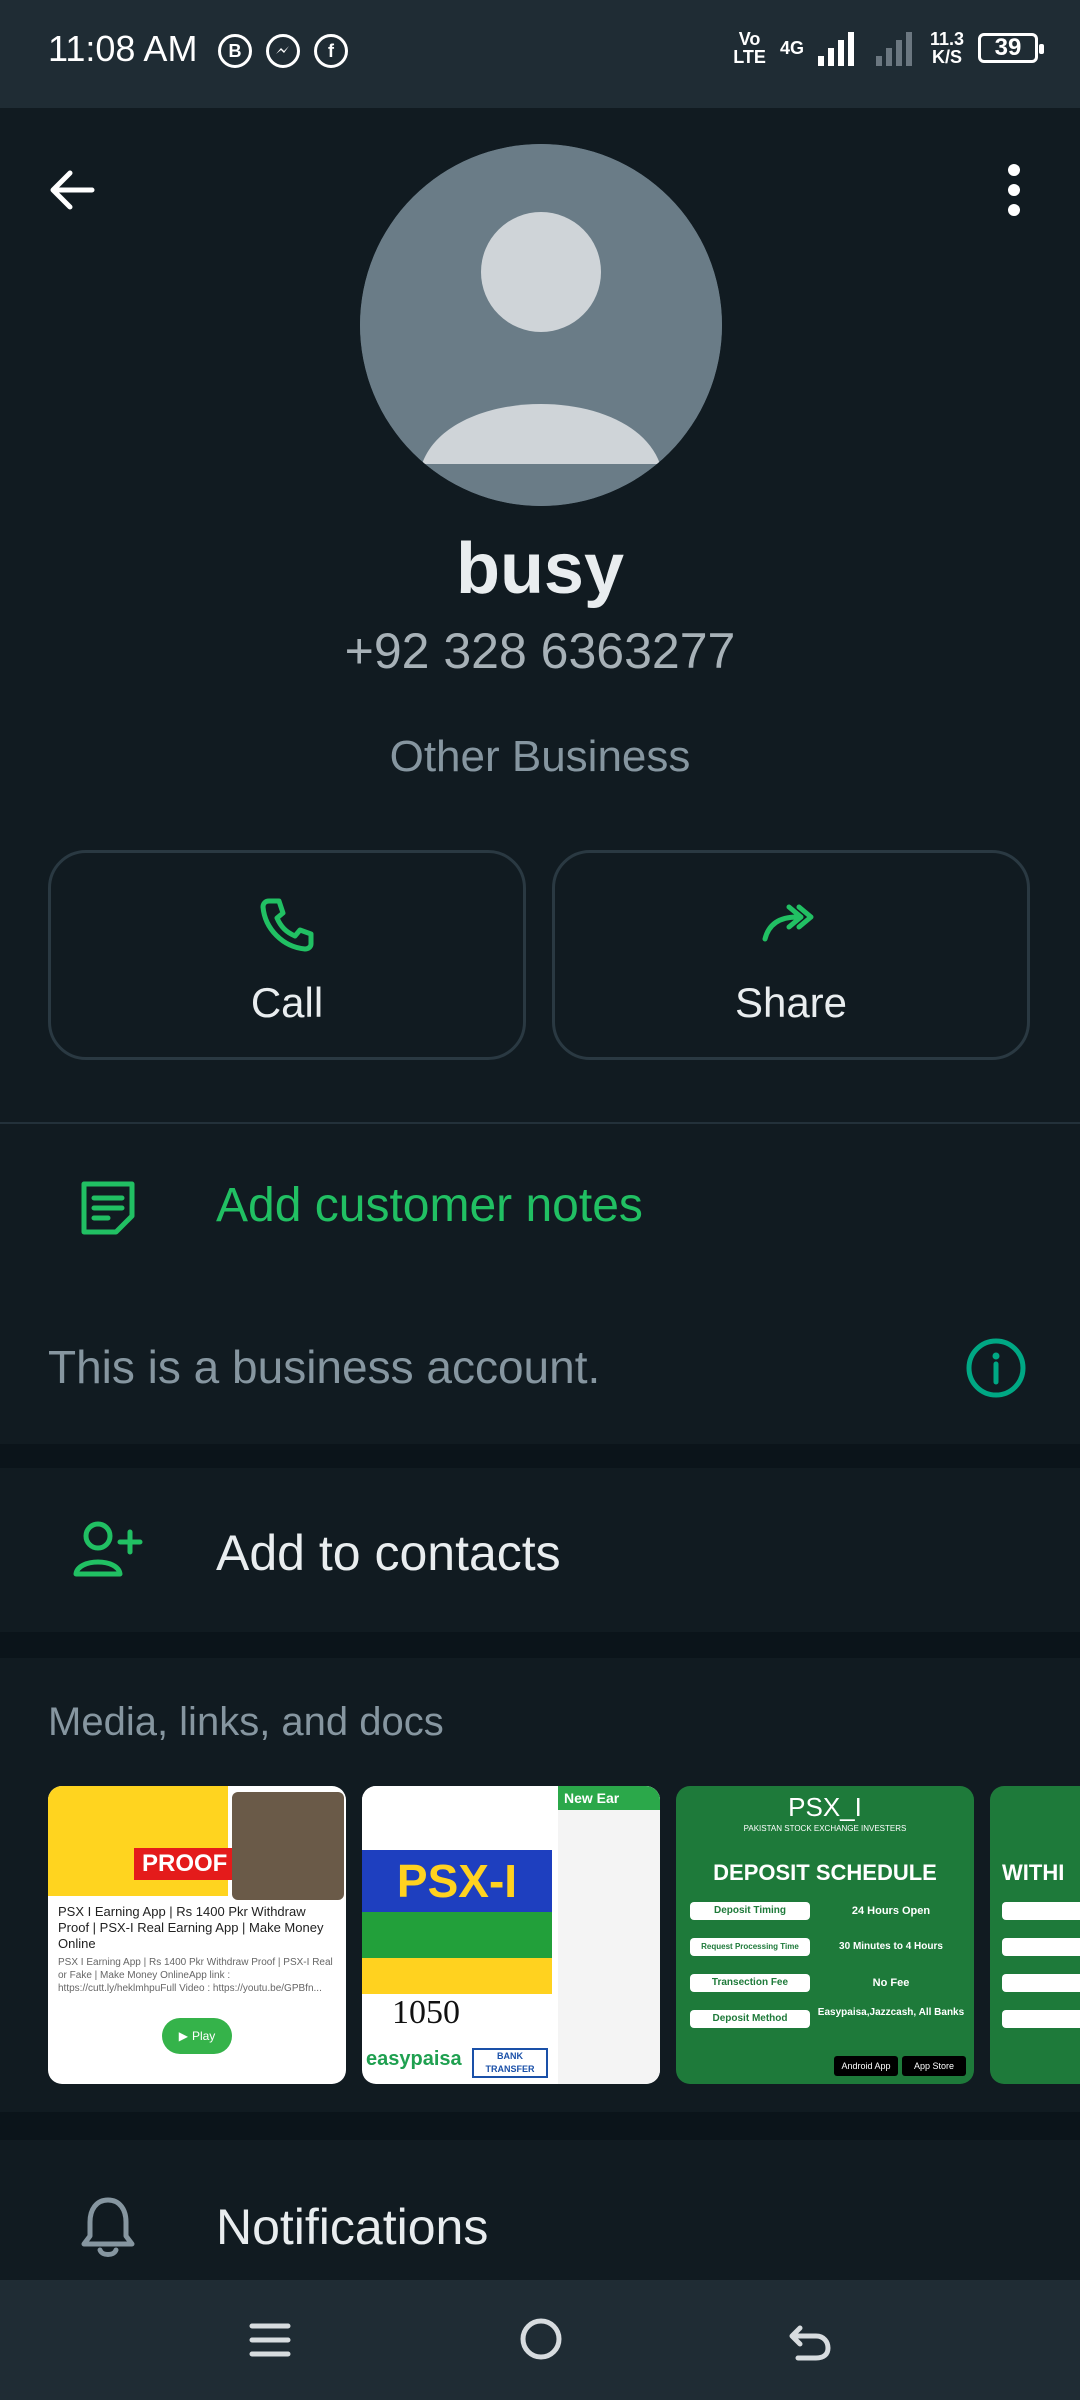 This screenshot has width=1080, height=2400. I want to click on thumb3-row-3-value: No Fee, so click(891, 1983).